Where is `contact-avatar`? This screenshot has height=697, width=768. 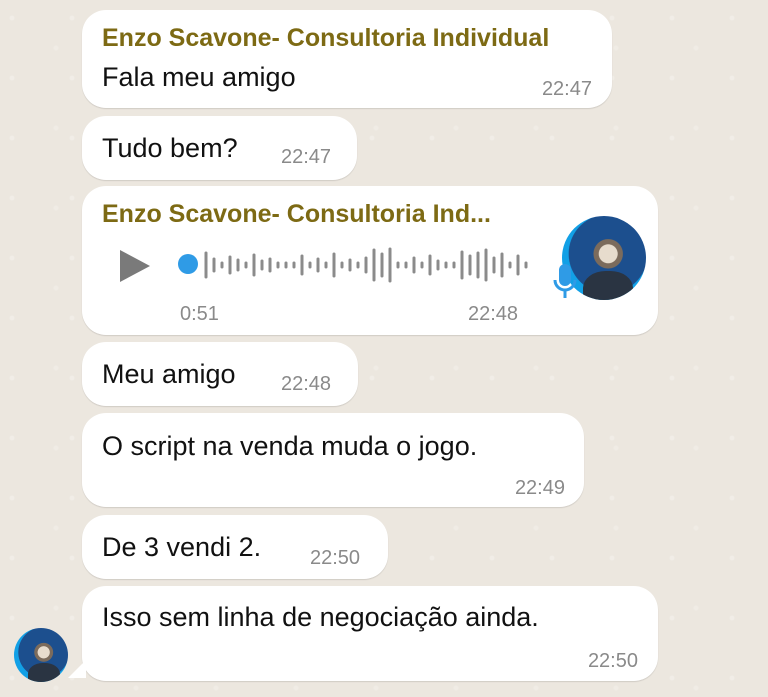 contact-avatar is located at coordinates (41, 655).